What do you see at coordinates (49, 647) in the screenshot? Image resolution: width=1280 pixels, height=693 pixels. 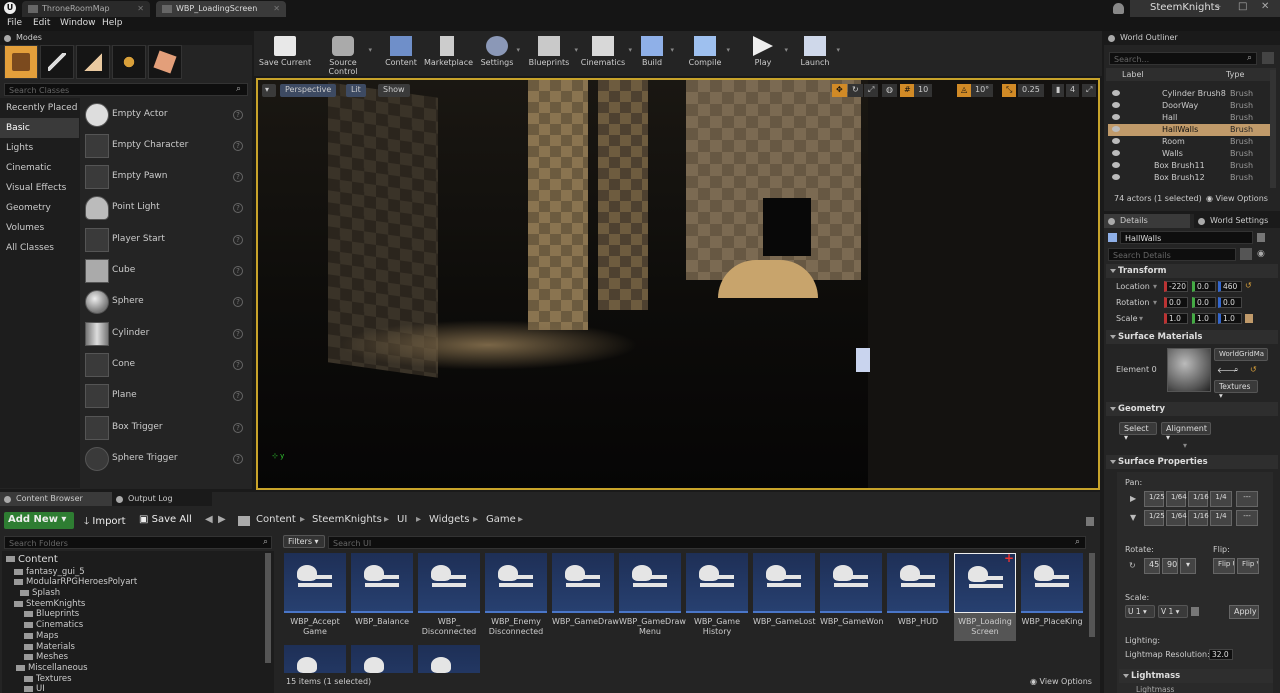 I see `folder-item: Materials` at bounding box center [49, 647].